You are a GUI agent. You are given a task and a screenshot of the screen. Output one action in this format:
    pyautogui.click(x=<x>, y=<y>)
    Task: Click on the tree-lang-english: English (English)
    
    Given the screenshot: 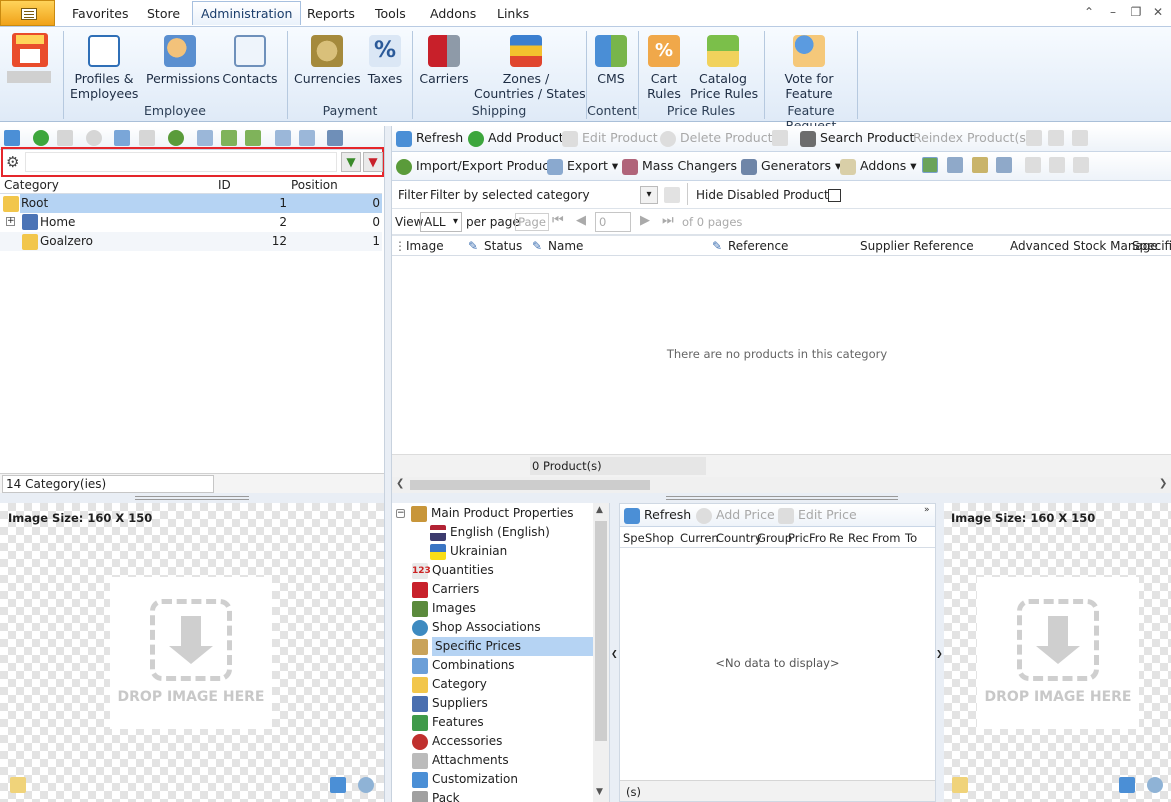 What is the action you would take?
    pyautogui.click(x=511, y=532)
    